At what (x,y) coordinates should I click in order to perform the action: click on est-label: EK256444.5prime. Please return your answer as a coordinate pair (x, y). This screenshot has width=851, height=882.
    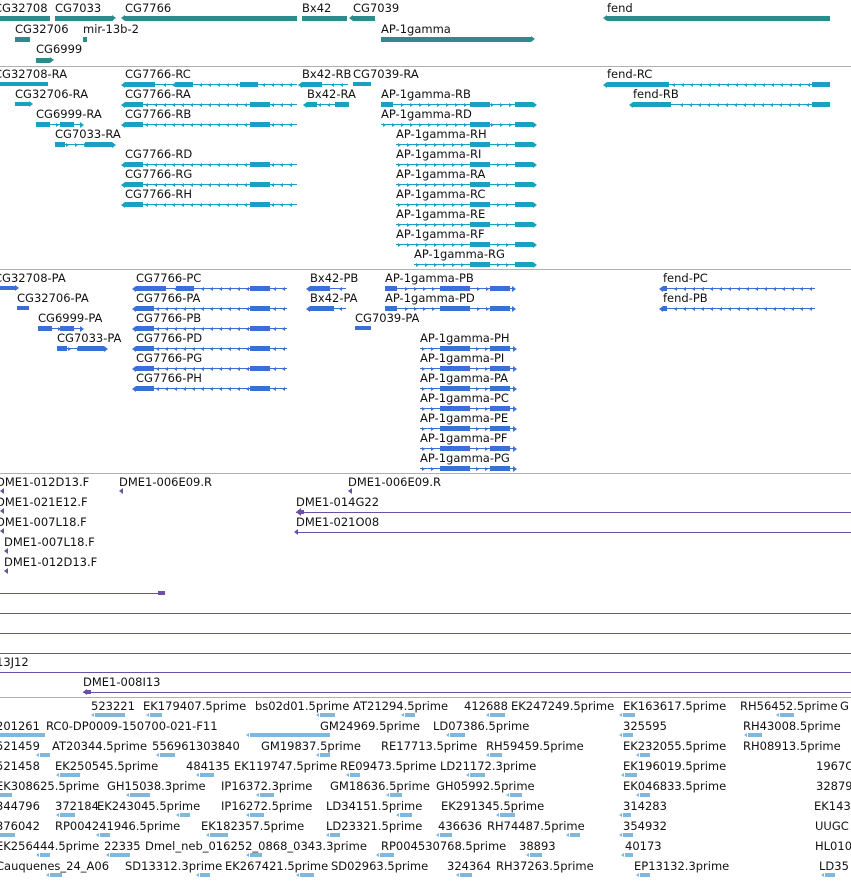
    Looking at the image, I should click on (49, 846).